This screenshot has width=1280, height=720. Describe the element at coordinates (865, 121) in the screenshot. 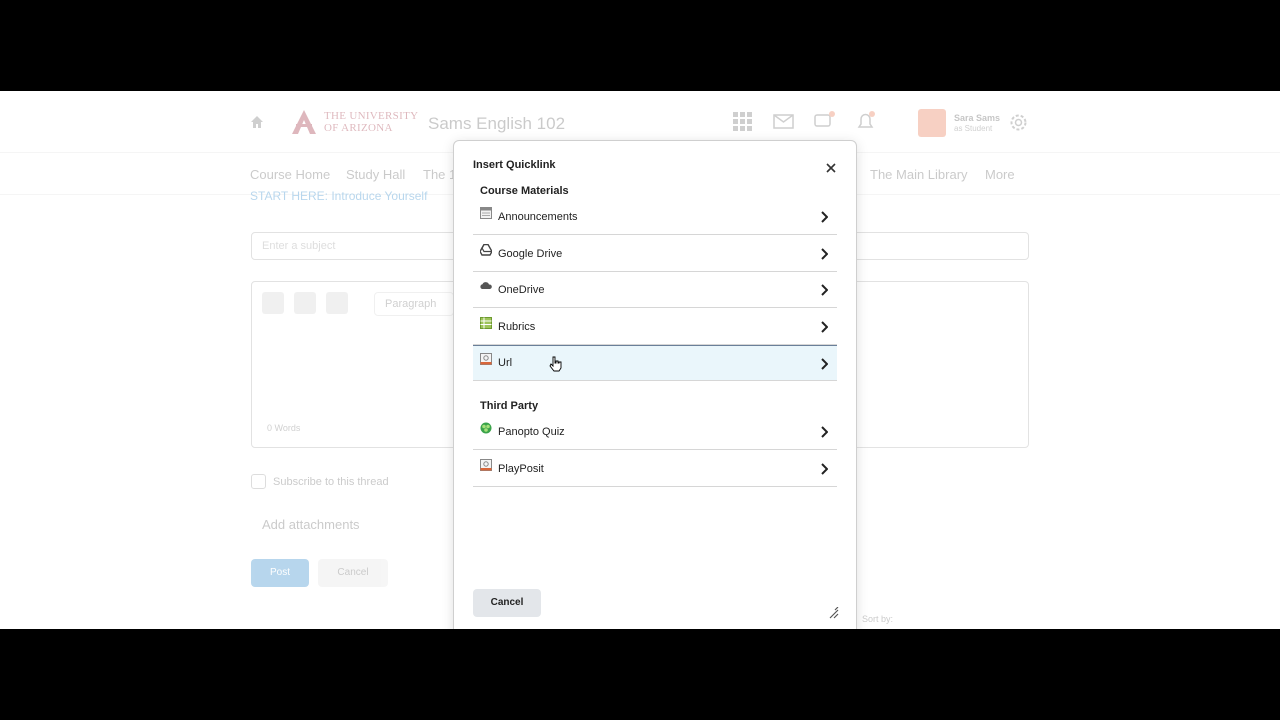

I see `bell-icon` at that location.